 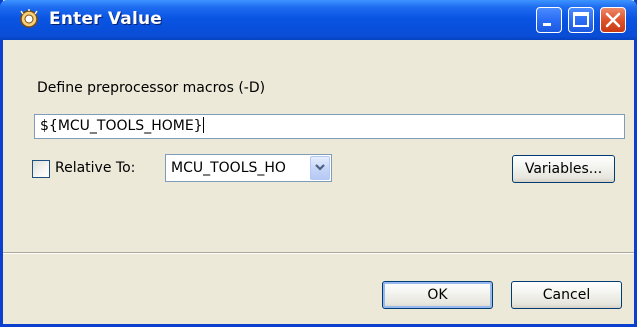 I want to click on relative-to-combo: MCU_TOOLS_HO, so click(x=248, y=168).